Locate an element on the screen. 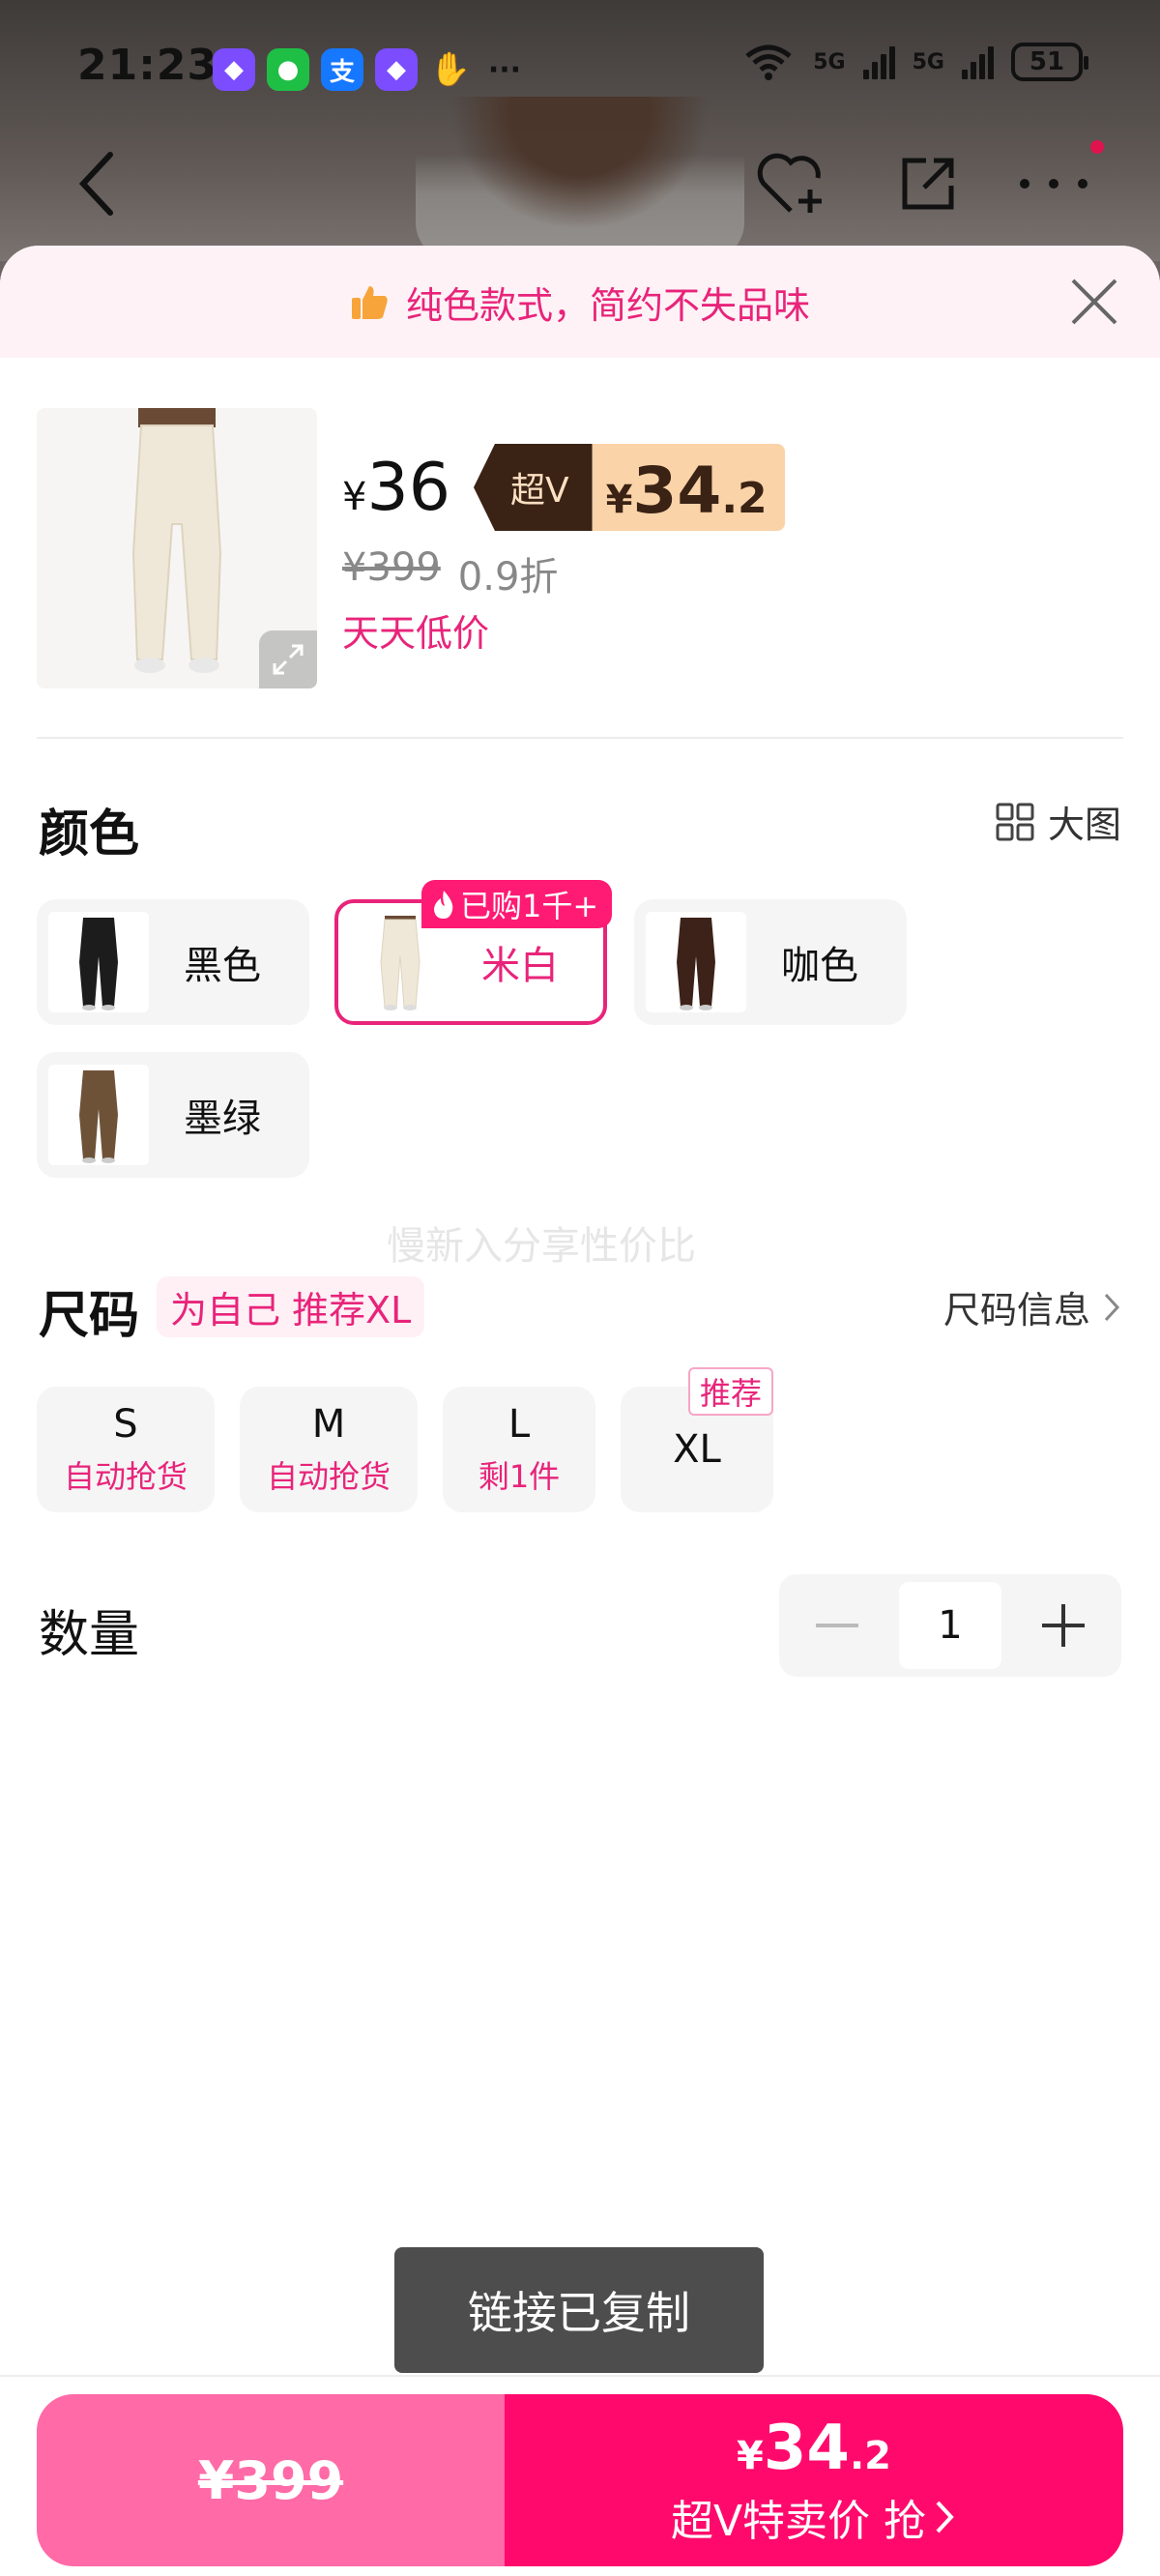  pants-brown-image is located at coordinates (696, 964).